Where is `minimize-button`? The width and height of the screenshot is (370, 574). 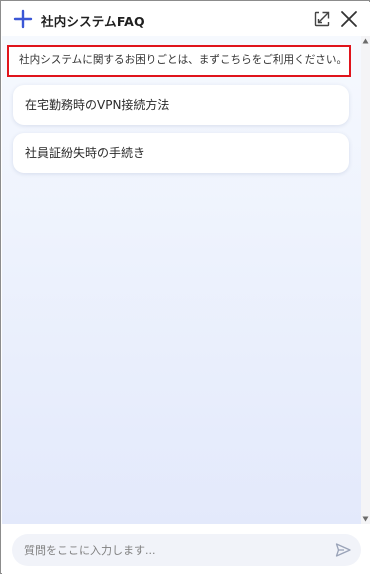 minimize-button is located at coordinates (322, 19).